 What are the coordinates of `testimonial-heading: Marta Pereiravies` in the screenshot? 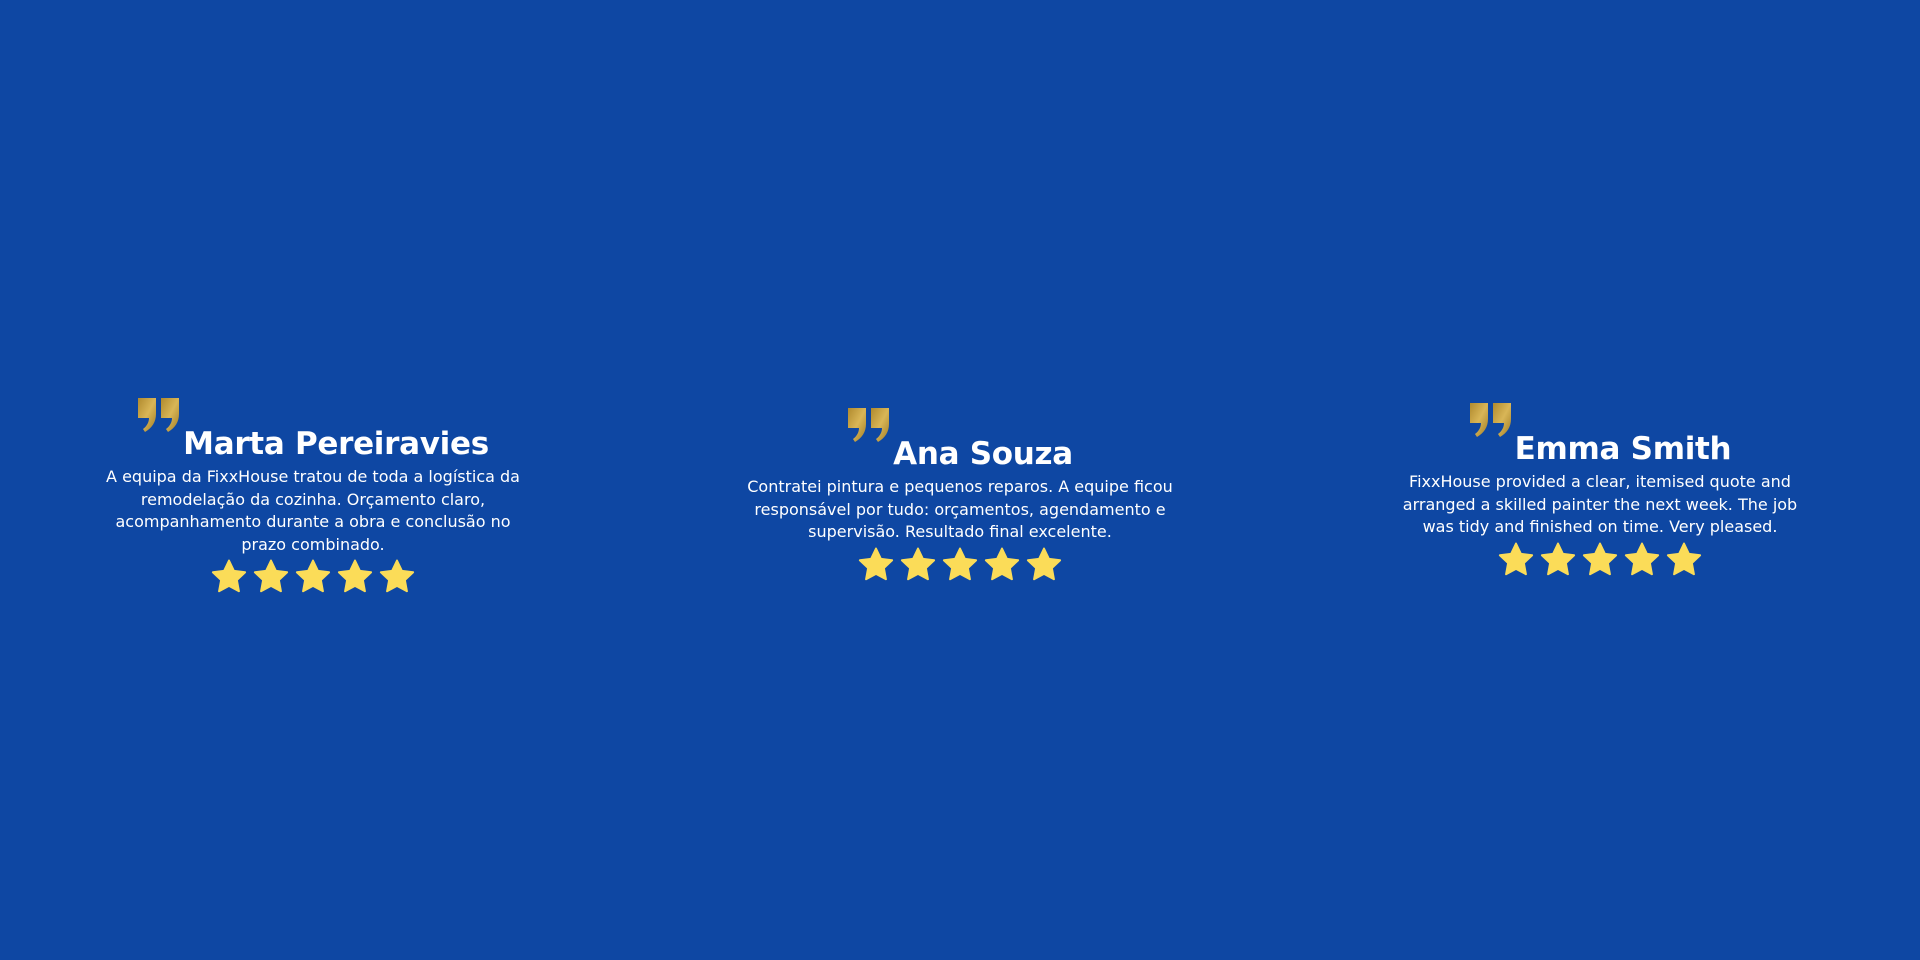 It's located at (313, 431).